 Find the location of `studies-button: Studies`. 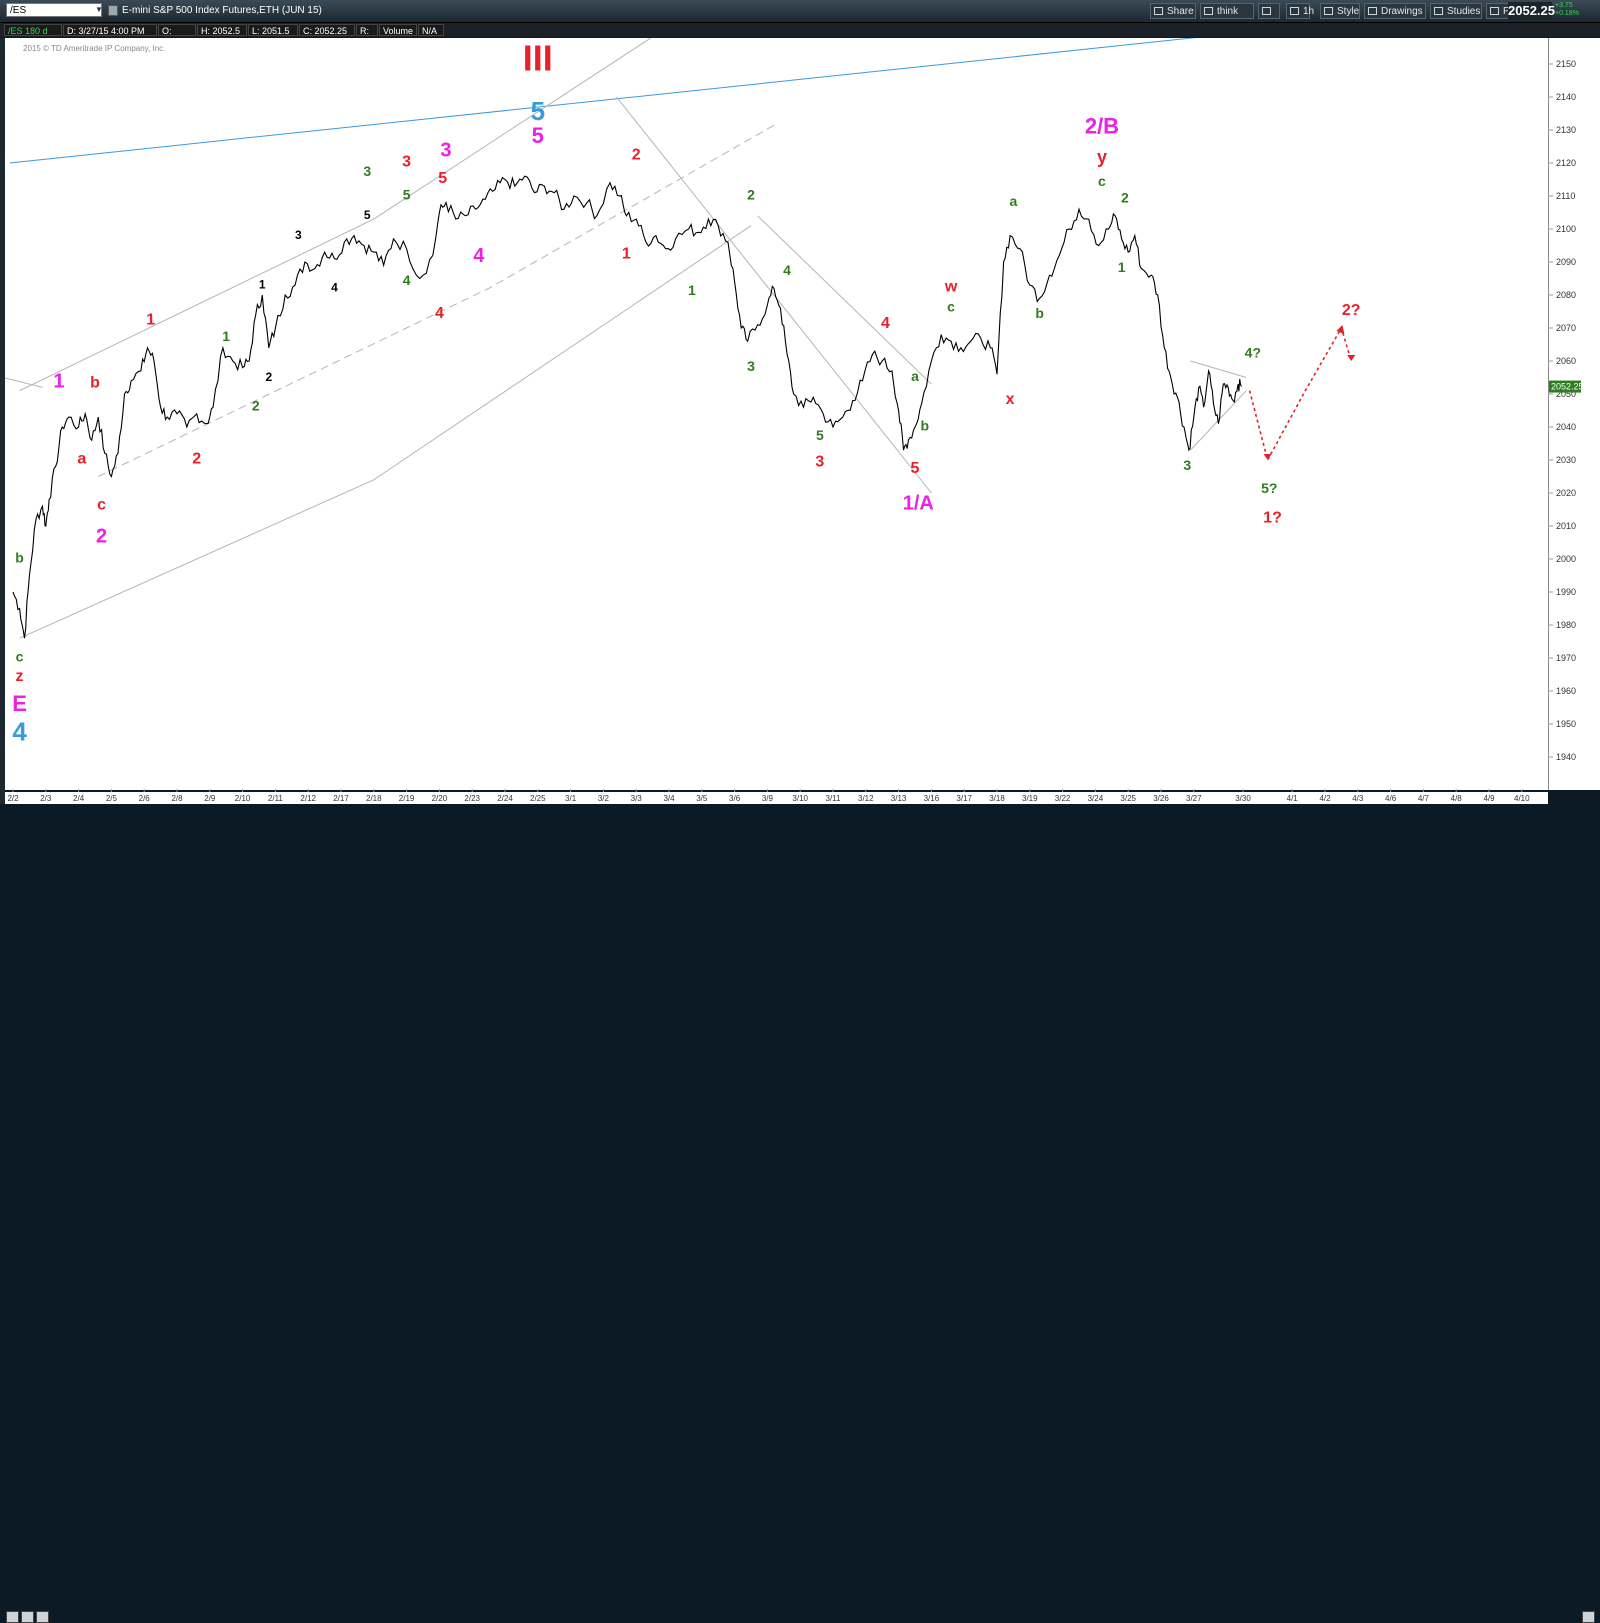

studies-button: Studies is located at coordinates (1456, 11).